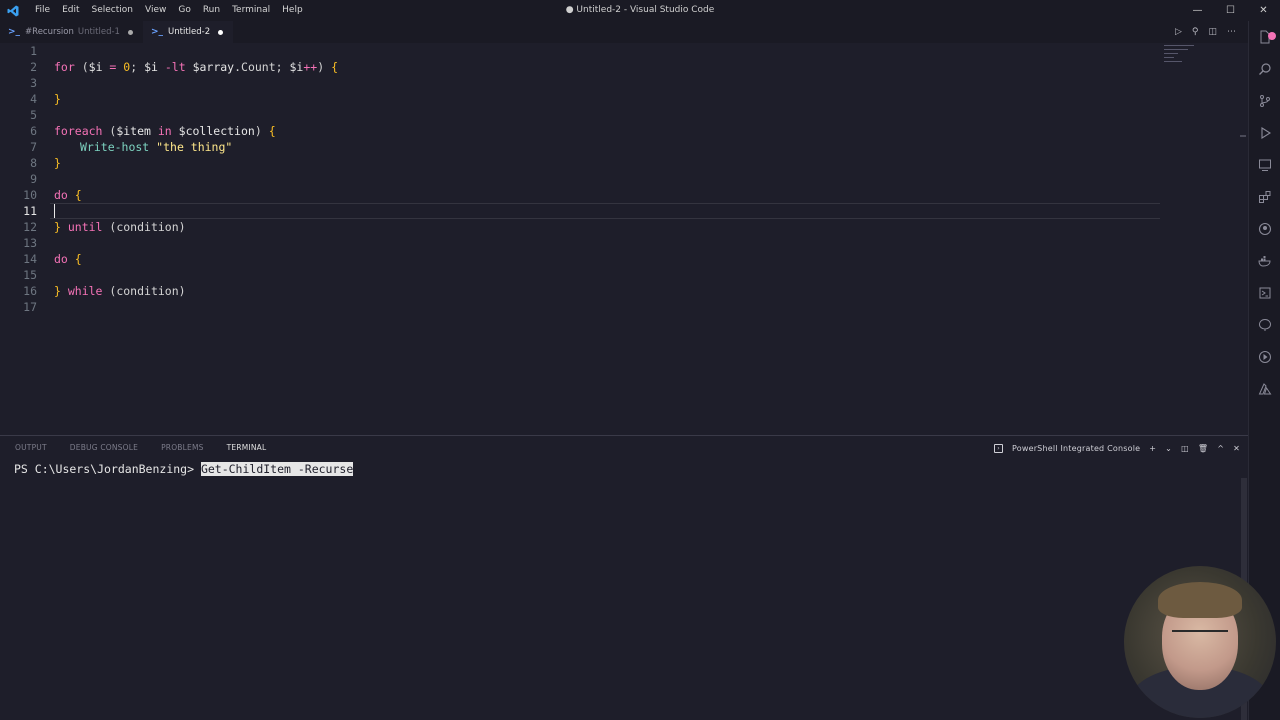  What do you see at coordinates (33, 99) in the screenshot?
I see `line-number: 4` at bounding box center [33, 99].